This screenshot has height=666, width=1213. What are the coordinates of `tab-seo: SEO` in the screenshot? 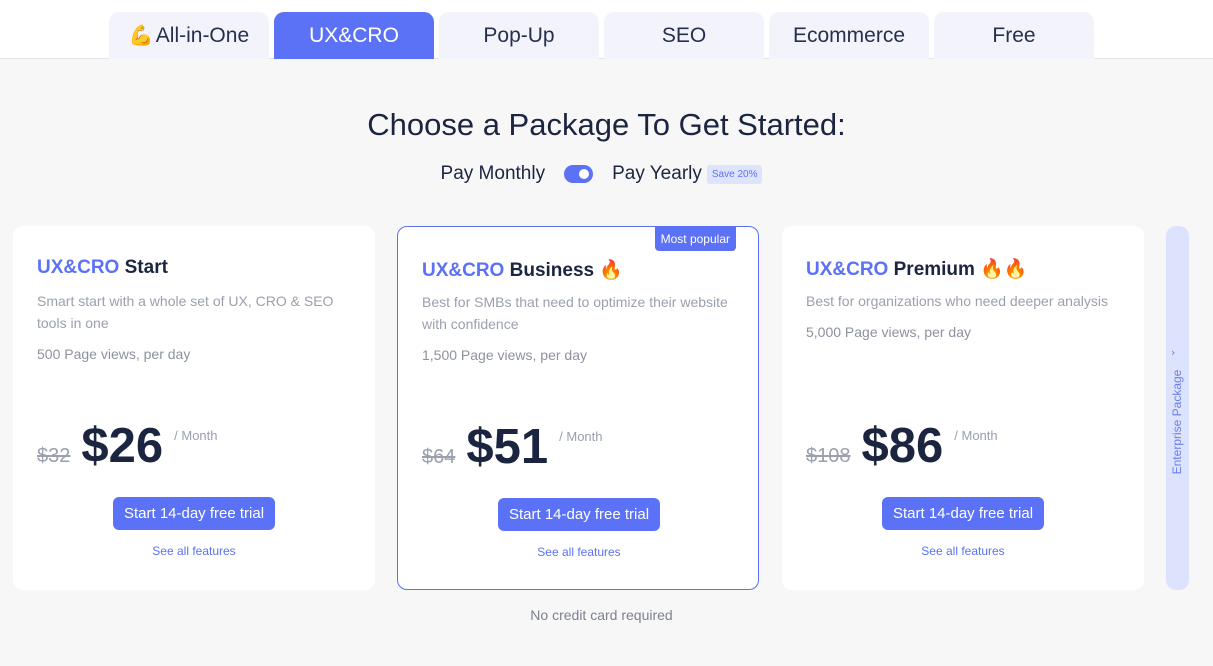 It's located at (684, 35).